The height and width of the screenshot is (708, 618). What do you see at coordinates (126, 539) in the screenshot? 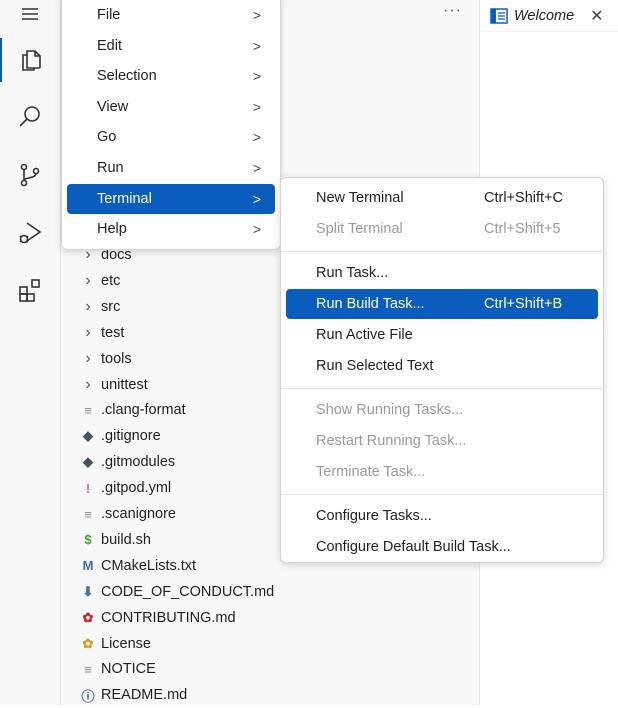
I see `file-label: build.sh` at bounding box center [126, 539].